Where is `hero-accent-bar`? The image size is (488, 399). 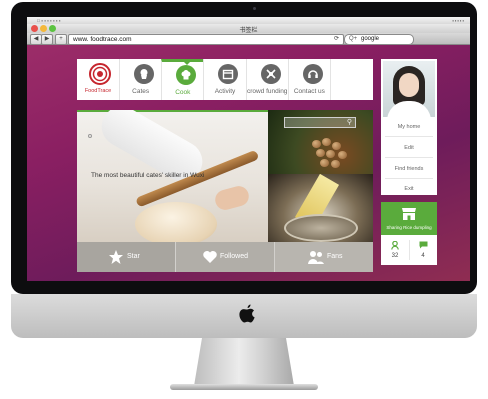 hero-accent-bar is located at coordinates (172, 111).